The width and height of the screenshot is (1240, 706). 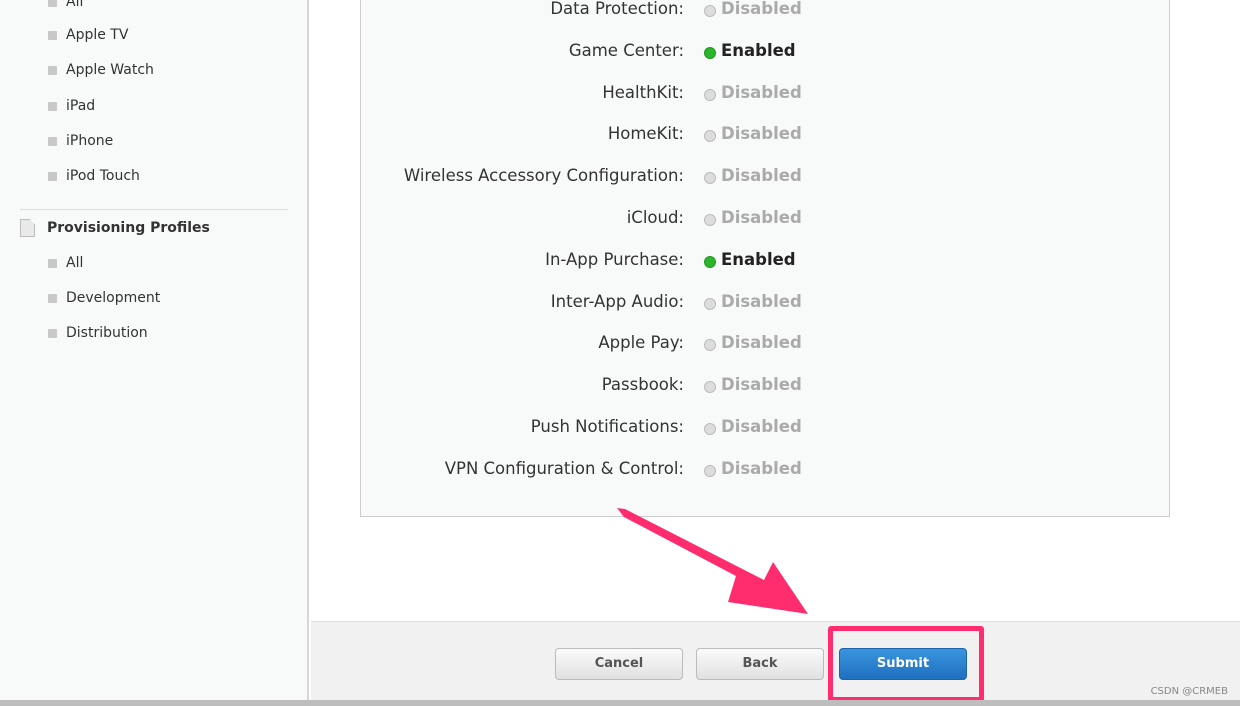 I want to click on bottom-edge, so click(x=620, y=703).